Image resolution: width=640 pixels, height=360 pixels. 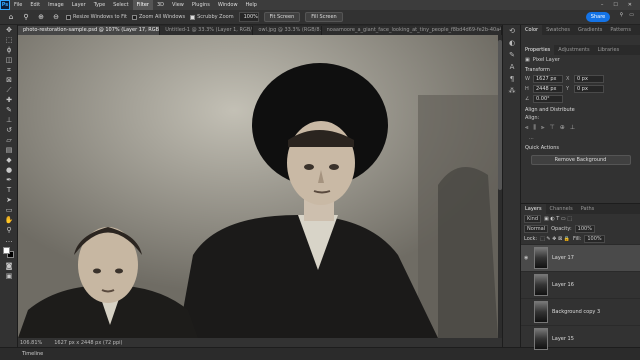 I want to click on align-middle-icon: ⊕, so click(x=562, y=128).